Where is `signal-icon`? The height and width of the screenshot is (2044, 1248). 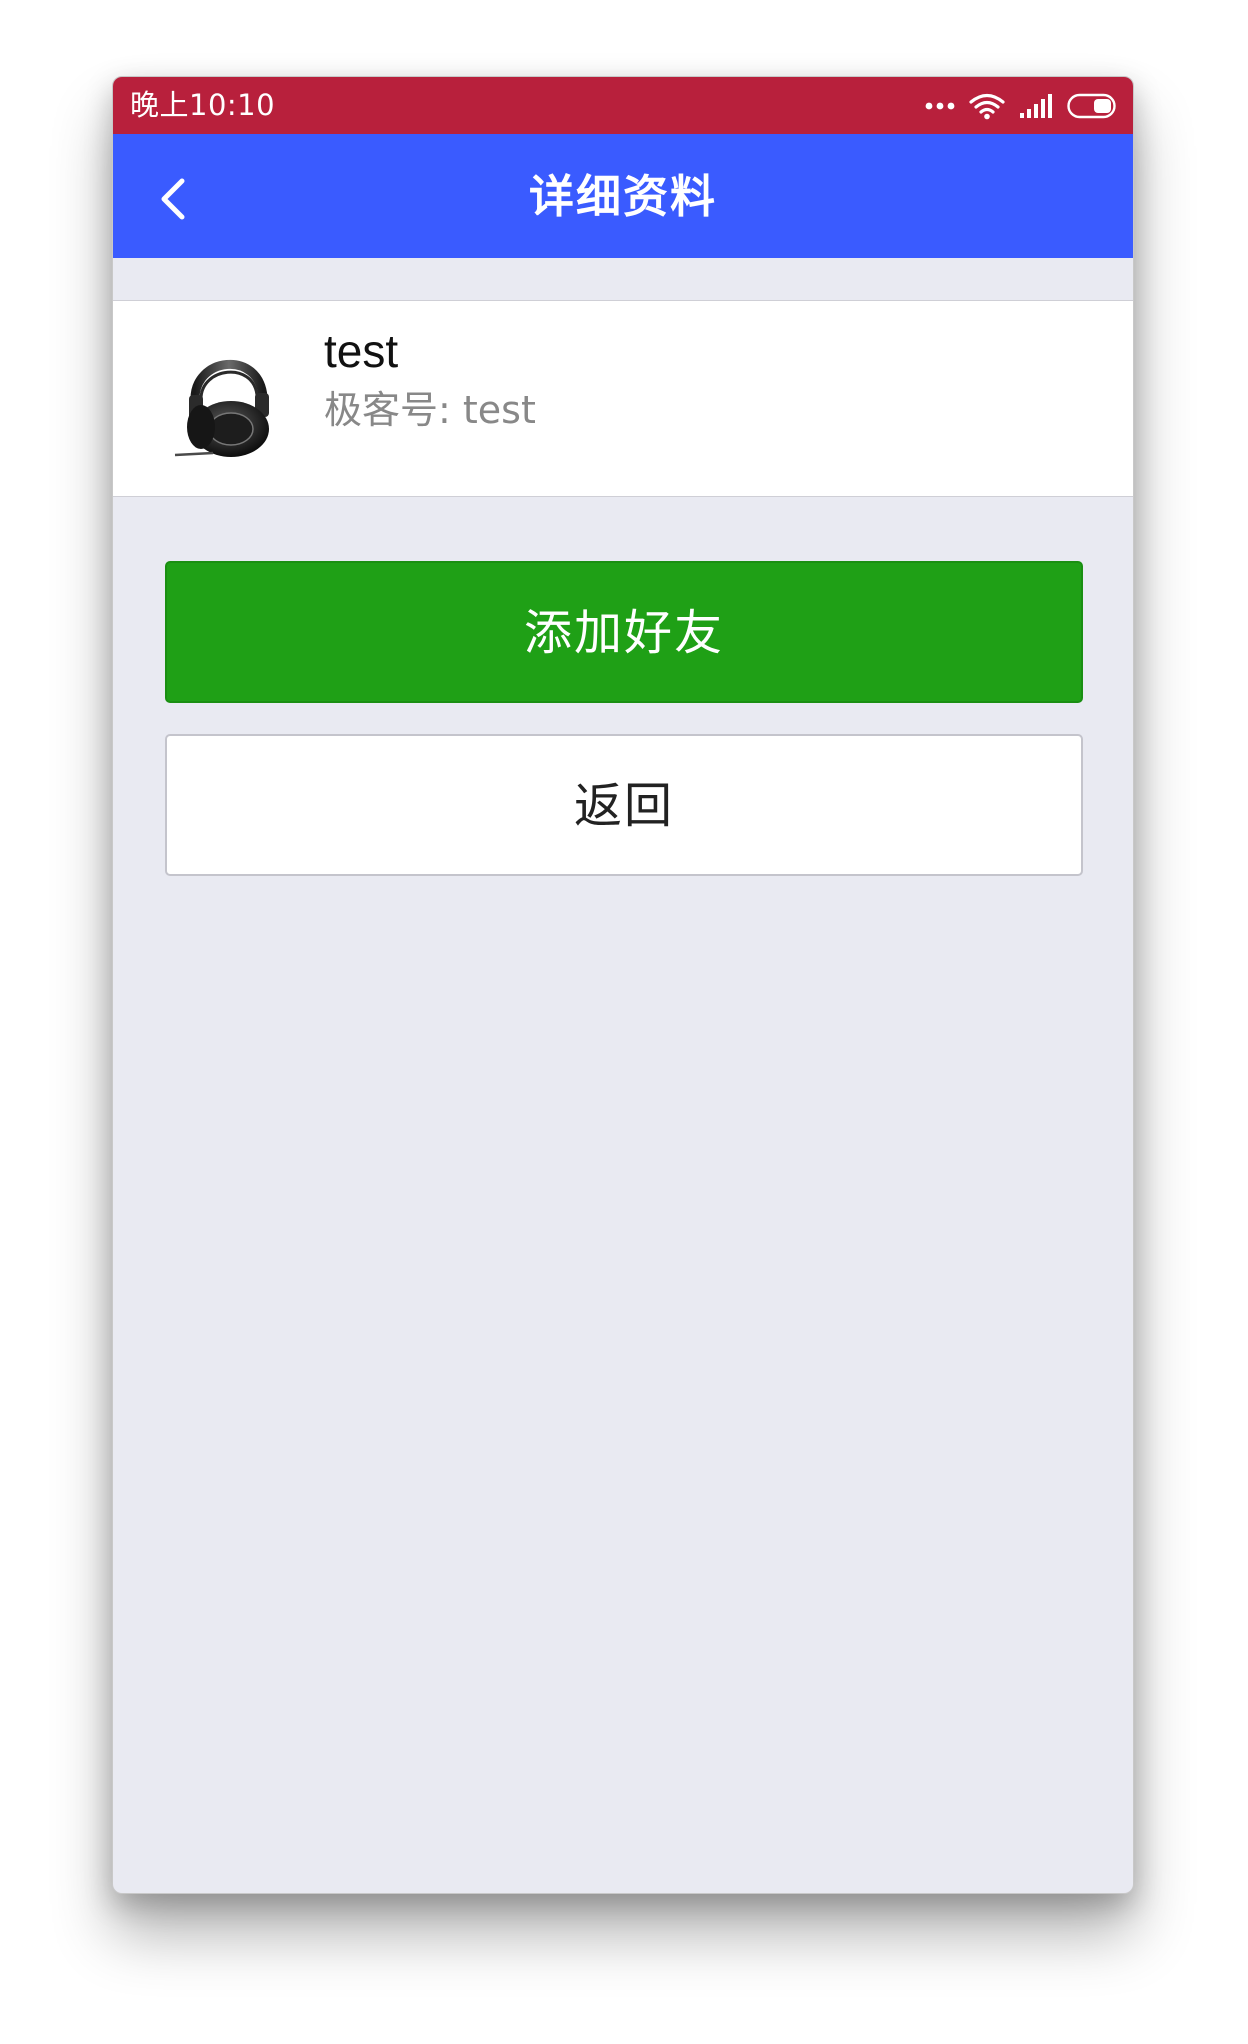 signal-icon is located at coordinates (1036, 106).